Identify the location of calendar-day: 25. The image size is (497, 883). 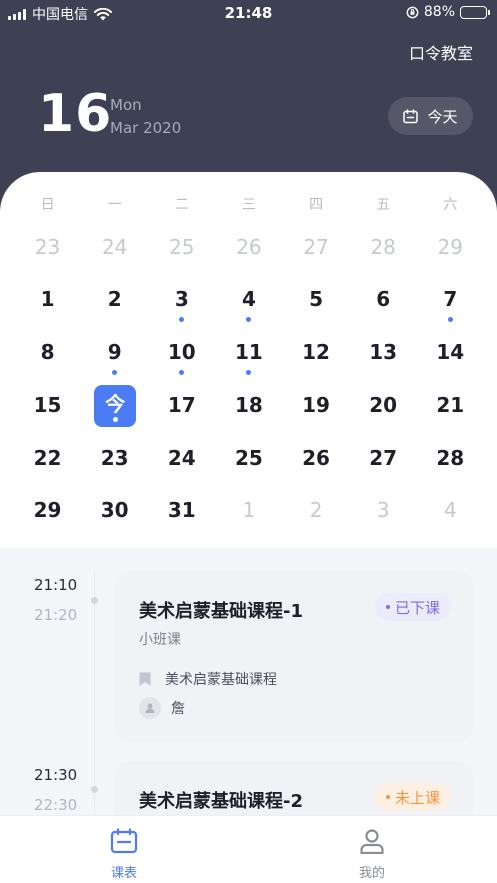
(248, 458).